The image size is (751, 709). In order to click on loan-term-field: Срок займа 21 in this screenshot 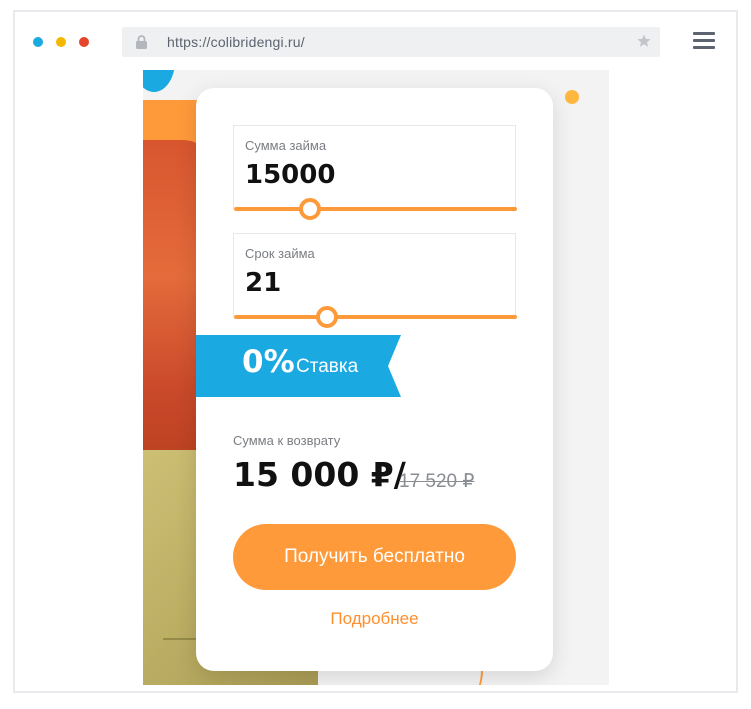, I will do `click(375, 280)`.